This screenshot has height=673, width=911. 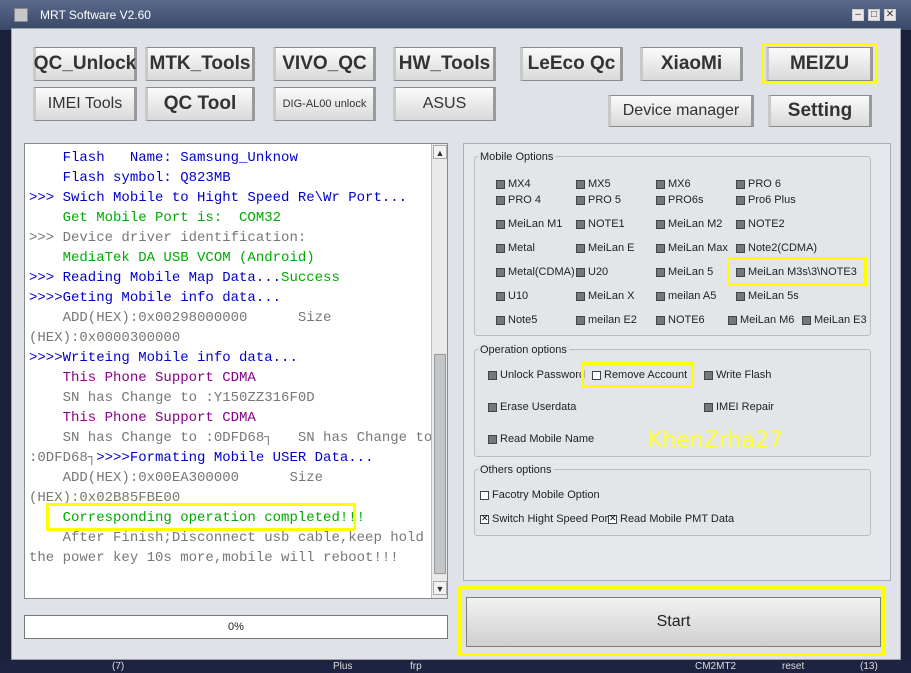 I want to click on mobile-option: MeiLan X, so click(x=605, y=296).